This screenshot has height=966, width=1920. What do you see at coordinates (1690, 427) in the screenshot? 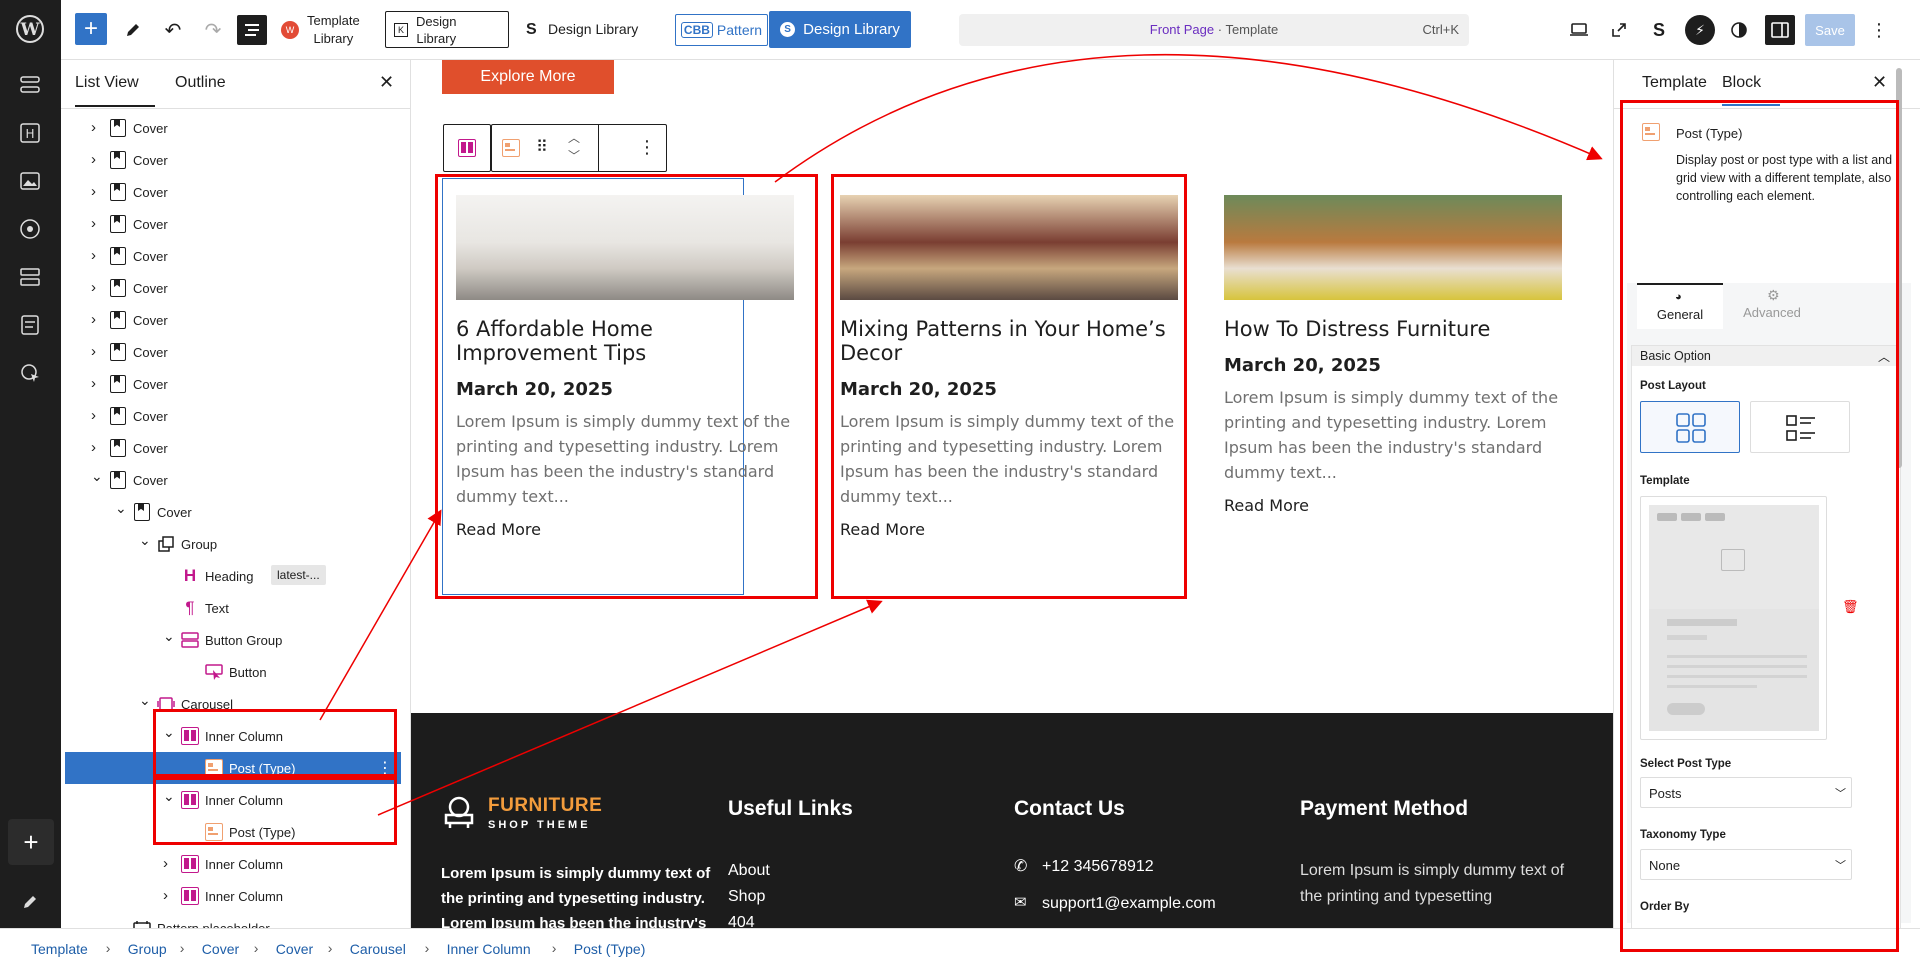
I see `grid-layout-option` at bounding box center [1690, 427].